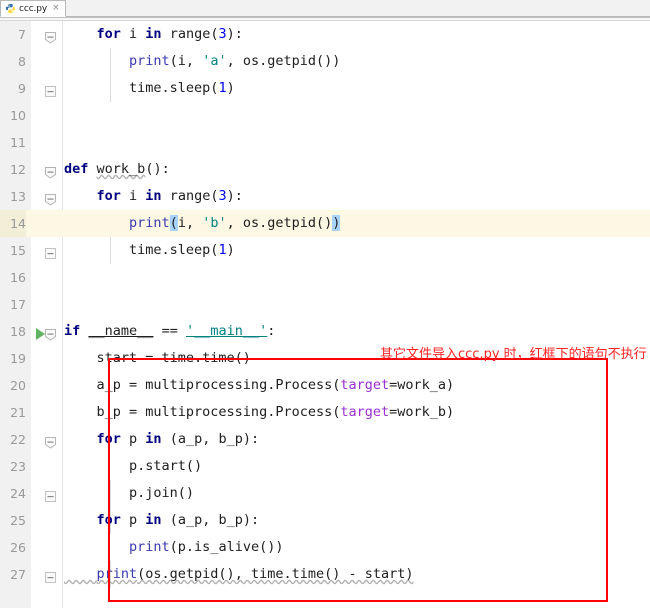 This screenshot has height=609, width=650. Describe the element at coordinates (325, 34) in the screenshot. I see `code-line: 7 for i in range(3):` at that location.